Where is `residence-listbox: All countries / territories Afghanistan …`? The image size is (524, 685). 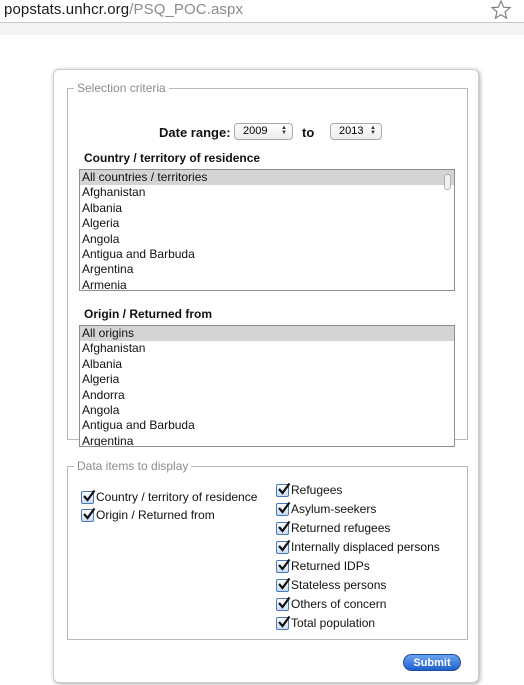 residence-listbox: All countries / territories Afghanistan … is located at coordinates (267, 230).